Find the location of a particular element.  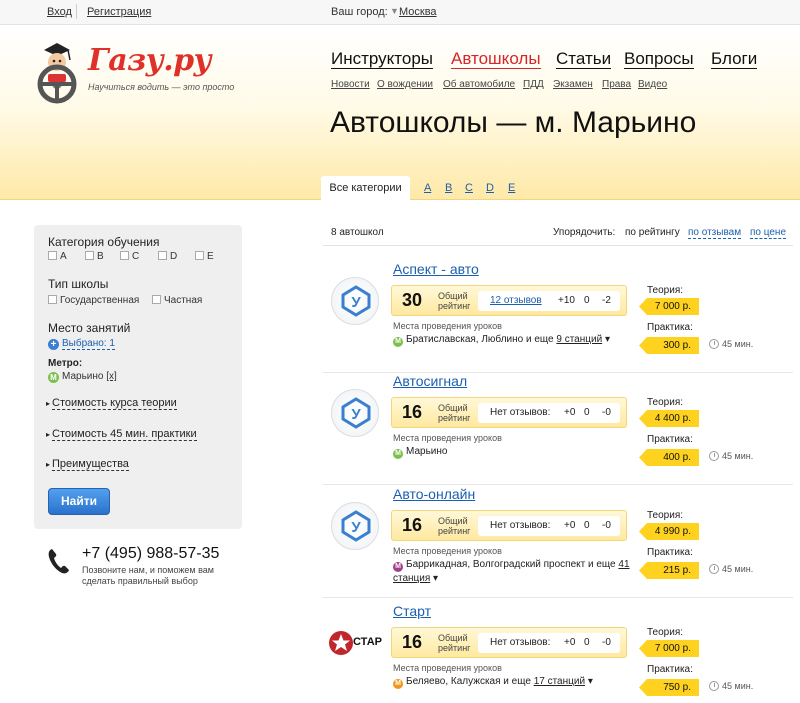

more-stations-link: 9 станций is located at coordinates (579, 339).